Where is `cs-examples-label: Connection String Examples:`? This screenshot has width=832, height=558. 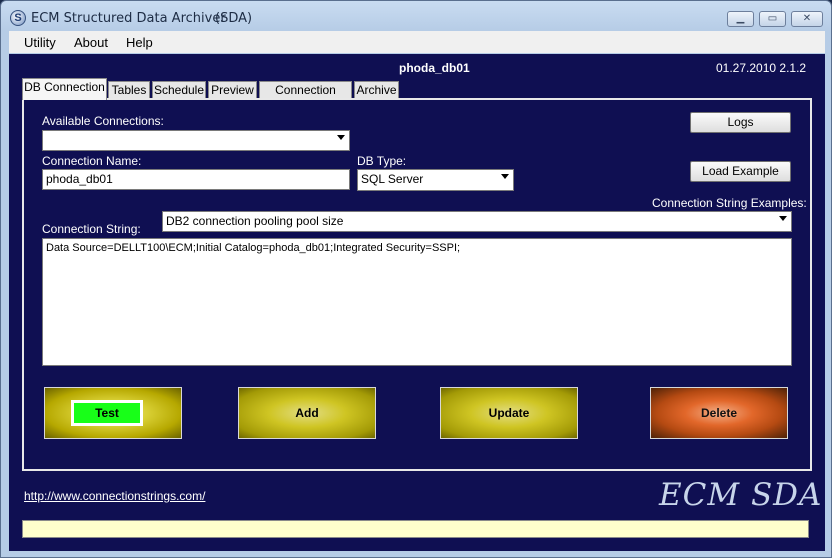 cs-examples-label: Connection String Examples: is located at coordinates (729, 203).